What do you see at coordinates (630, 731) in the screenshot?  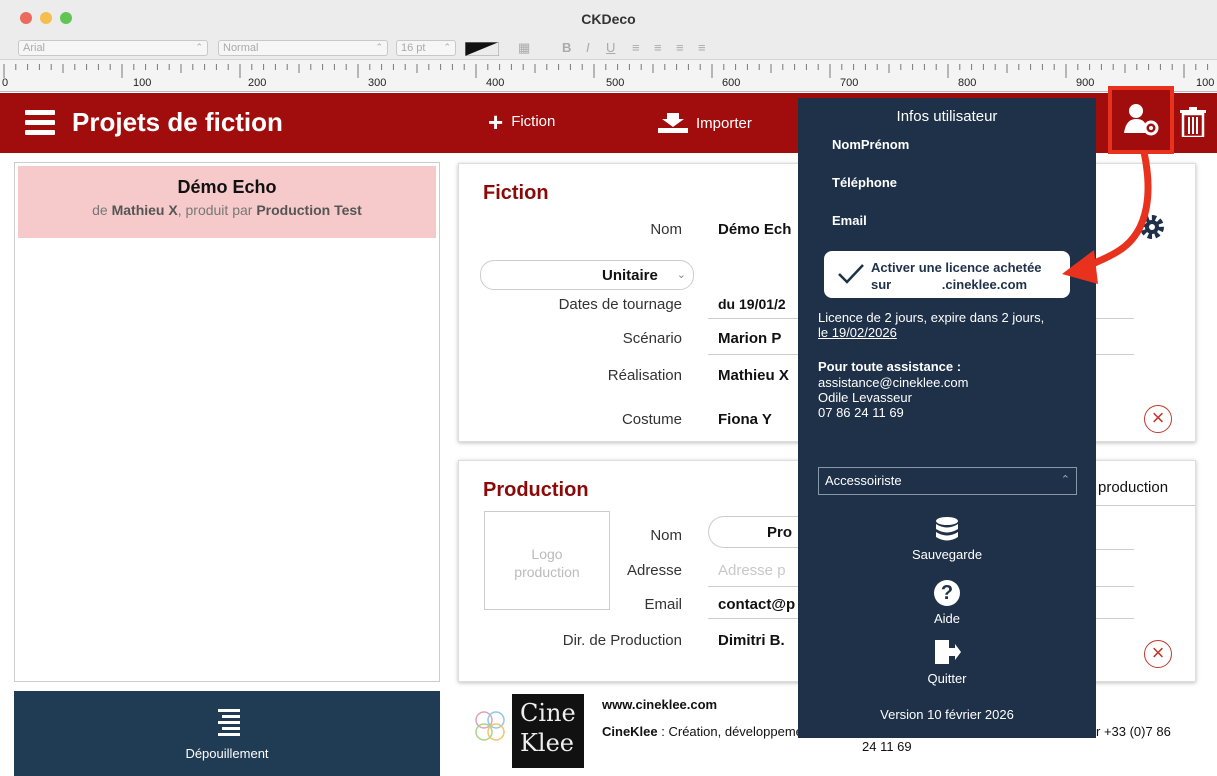 I see `company-name: CineKlee` at bounding box center [630, 731].